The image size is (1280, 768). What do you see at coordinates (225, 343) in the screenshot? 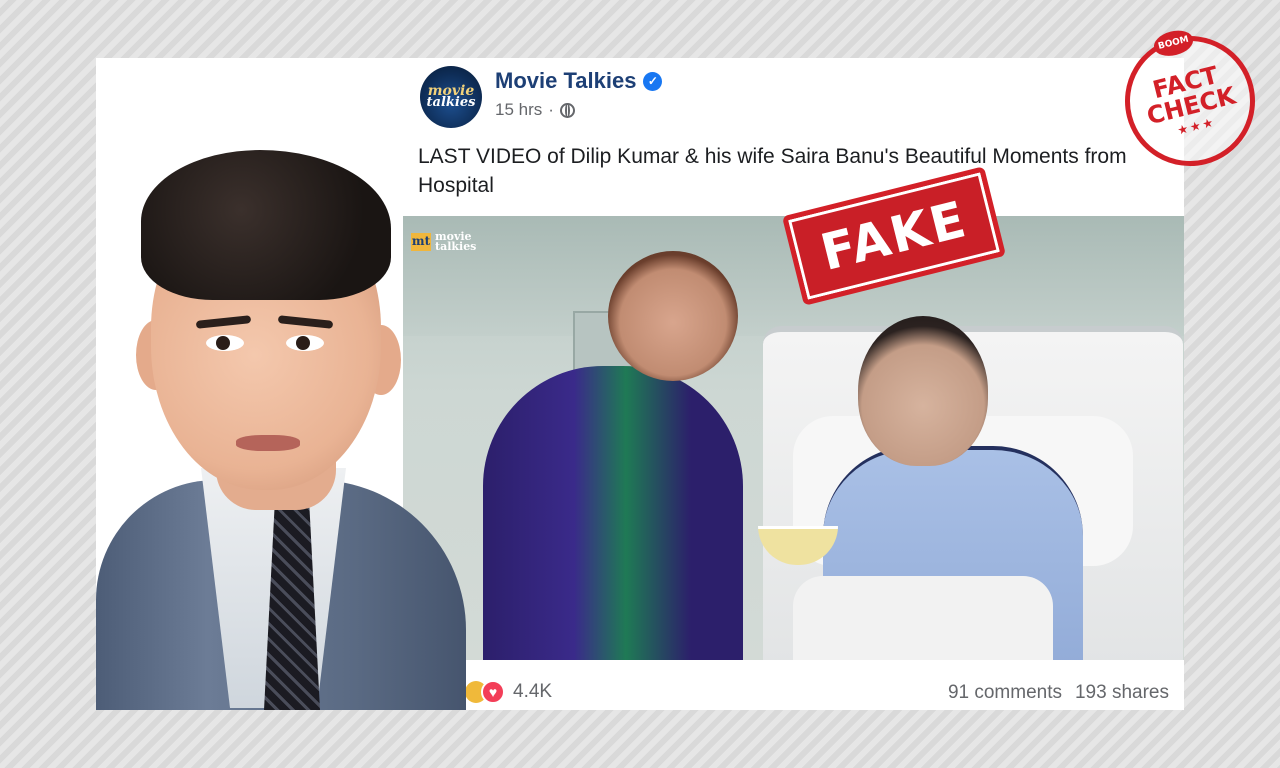
I see `portrait-eye-left` at bounding box center [225, 343].